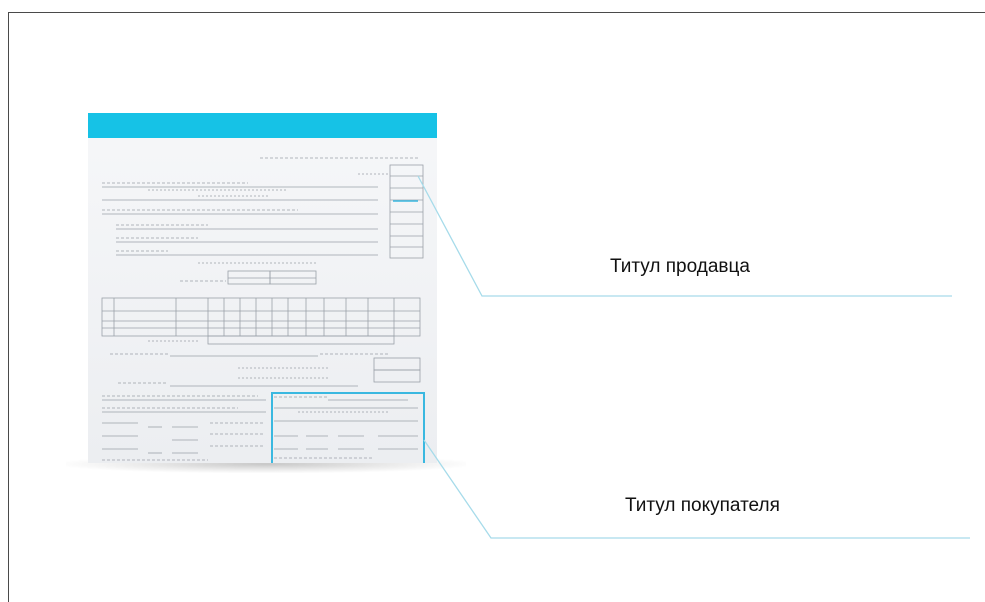 This screenshot has height=602, width=985. Describe the element at coordinates (702, 505) in the screenshot. I see `buyer-title-label: Титул покупателя` at that location.